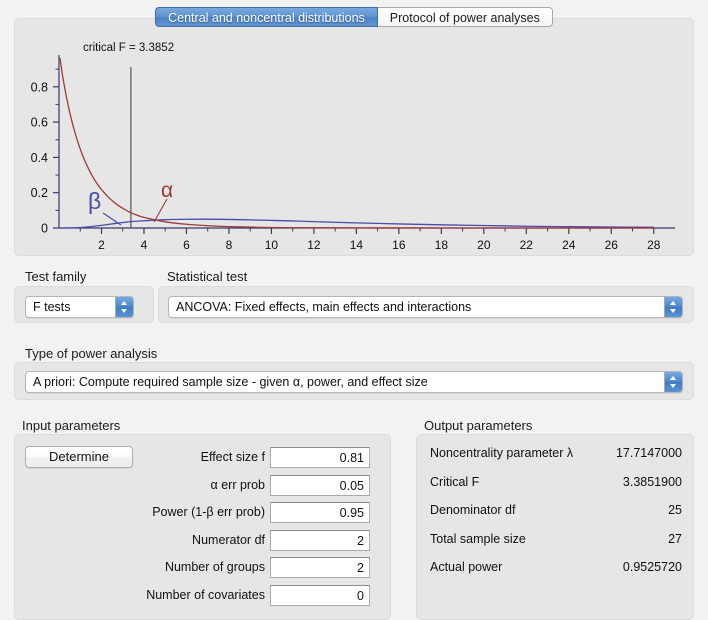 This screenshot has width=708, height=620. What do you see at coordinates (232, 457) in the screenshot?
I see `input-row-label: Effect size f` at bounding box center [232, 457].